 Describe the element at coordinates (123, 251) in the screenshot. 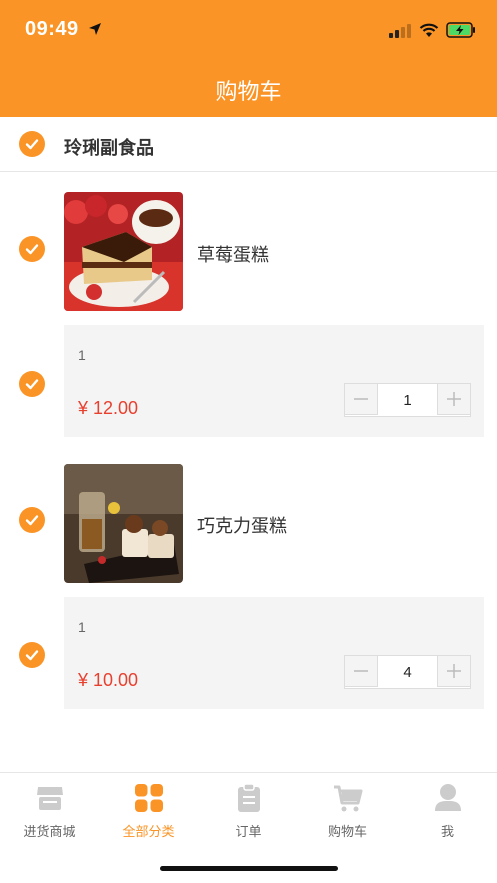

I see `strawberry-cake-image` at that location.